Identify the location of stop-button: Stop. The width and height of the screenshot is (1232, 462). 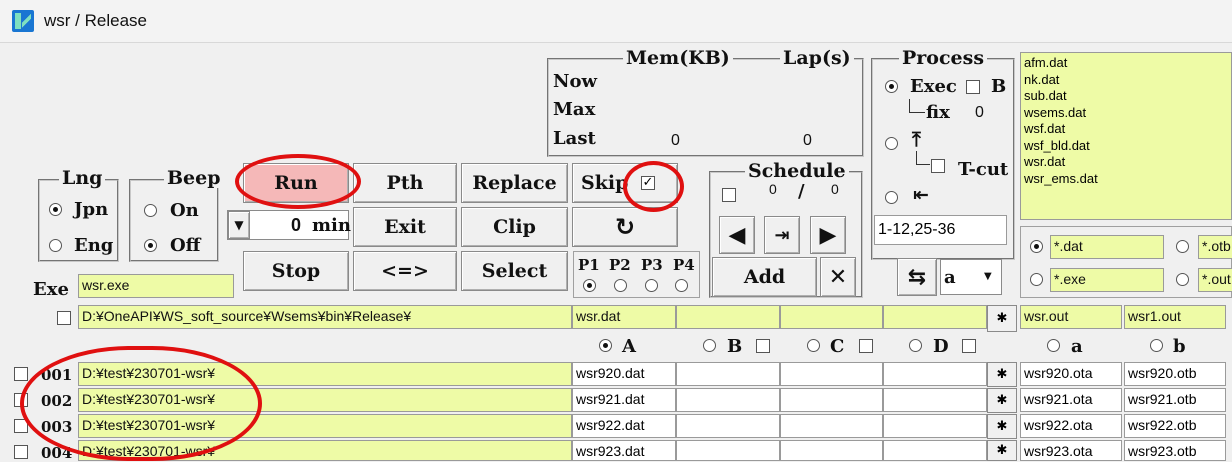
(296, 271).